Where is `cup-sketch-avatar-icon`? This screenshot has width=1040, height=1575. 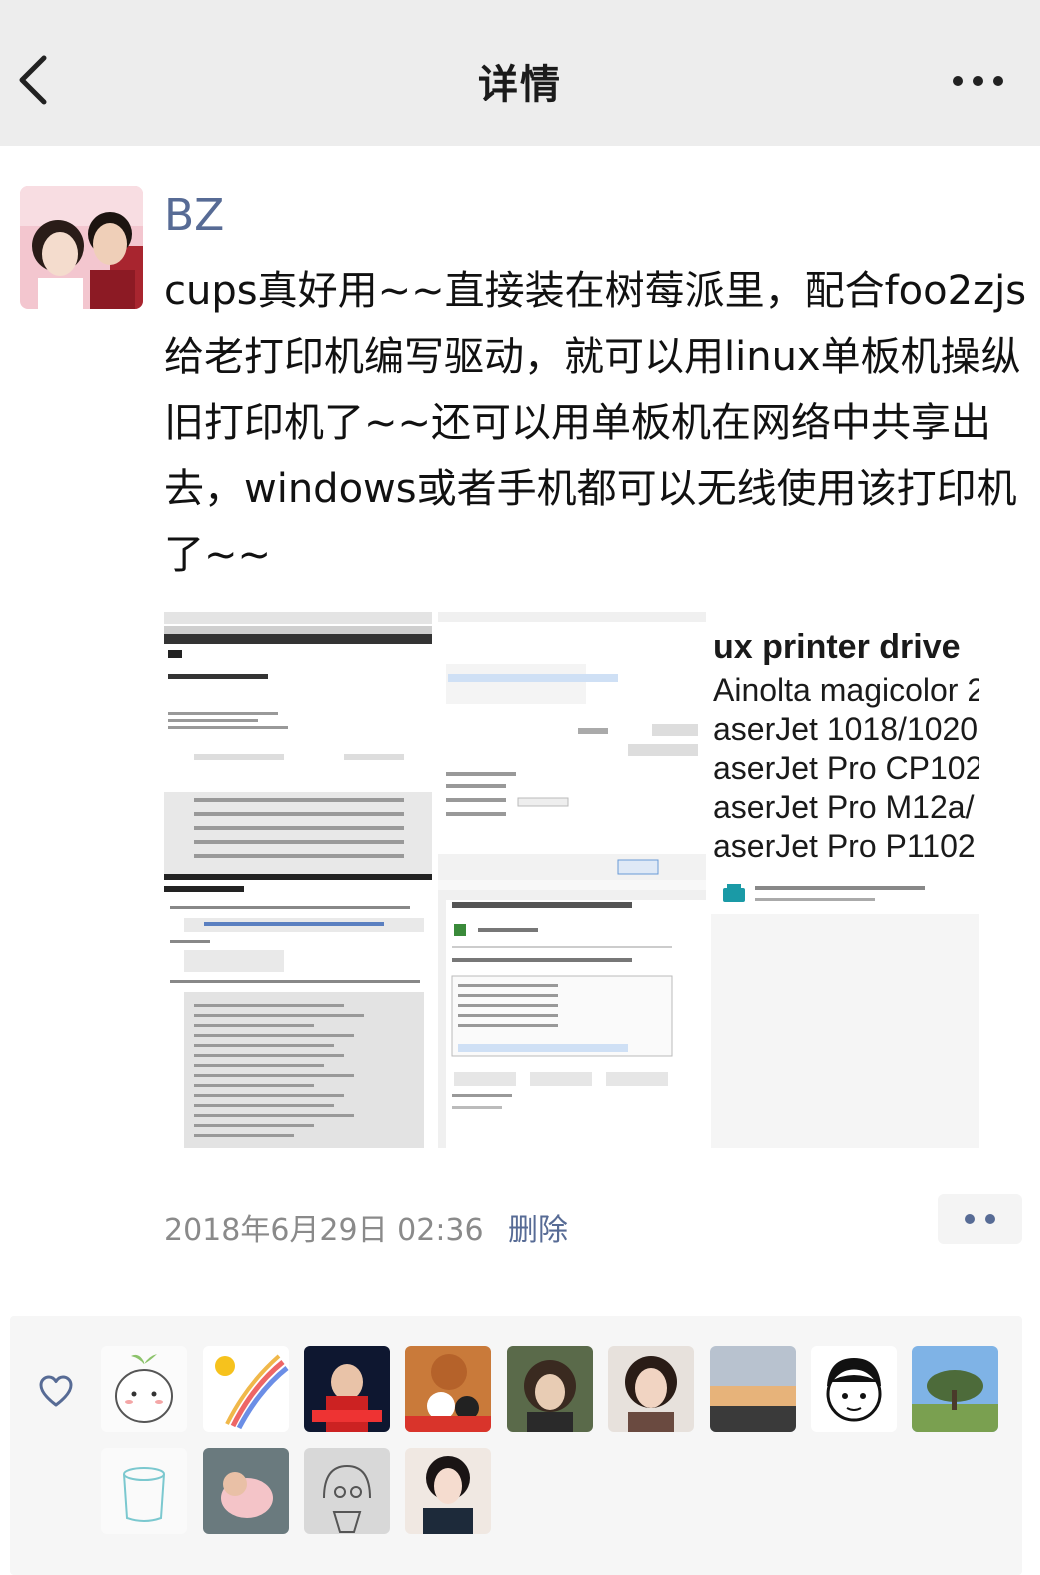
cup-sketch-avatar-icon is located at coordinates (144, 1491).